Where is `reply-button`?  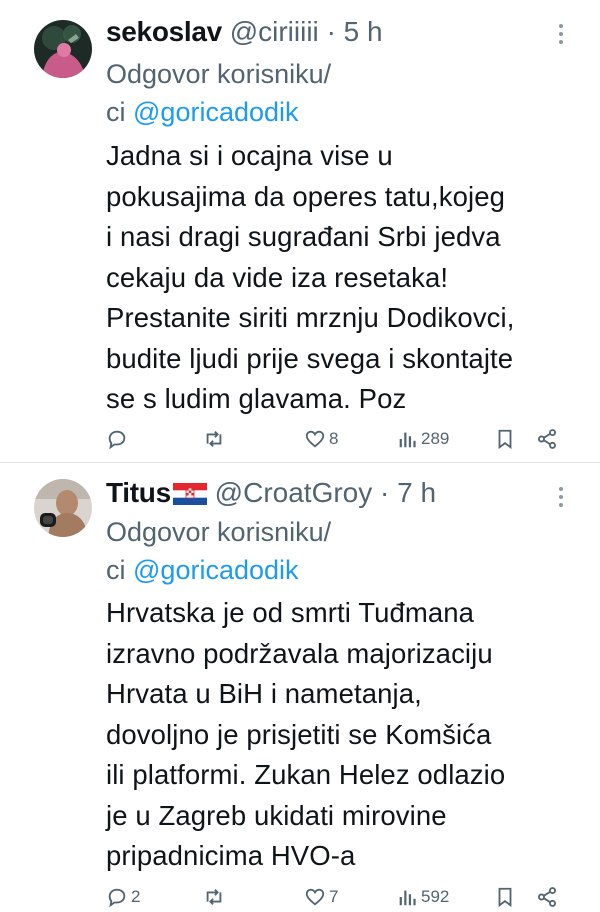
reply-button is located at coordinates (118, 439).